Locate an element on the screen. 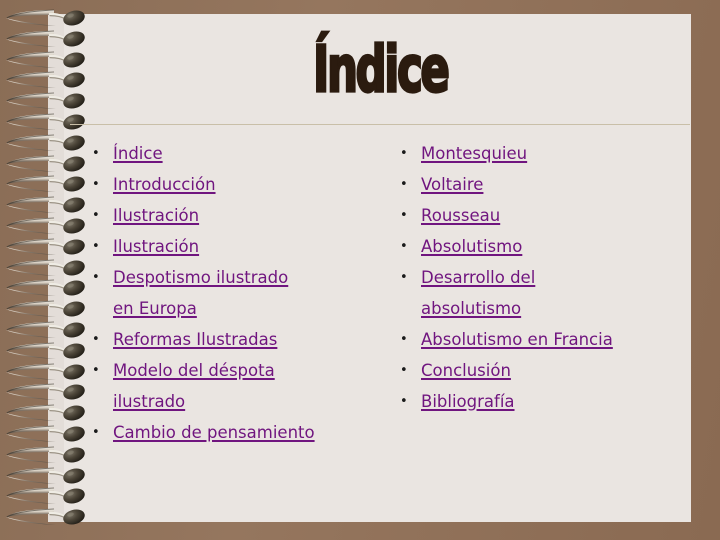  spiral-binding-ring is located at coordinates (60, 518).